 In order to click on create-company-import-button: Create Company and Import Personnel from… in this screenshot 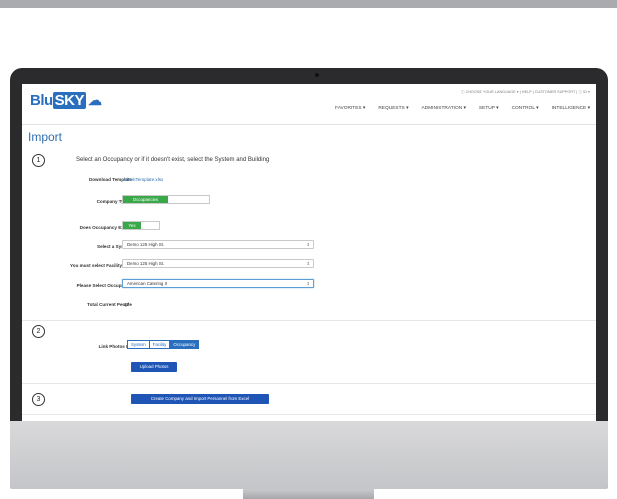, I will do `click(200, 399)`.